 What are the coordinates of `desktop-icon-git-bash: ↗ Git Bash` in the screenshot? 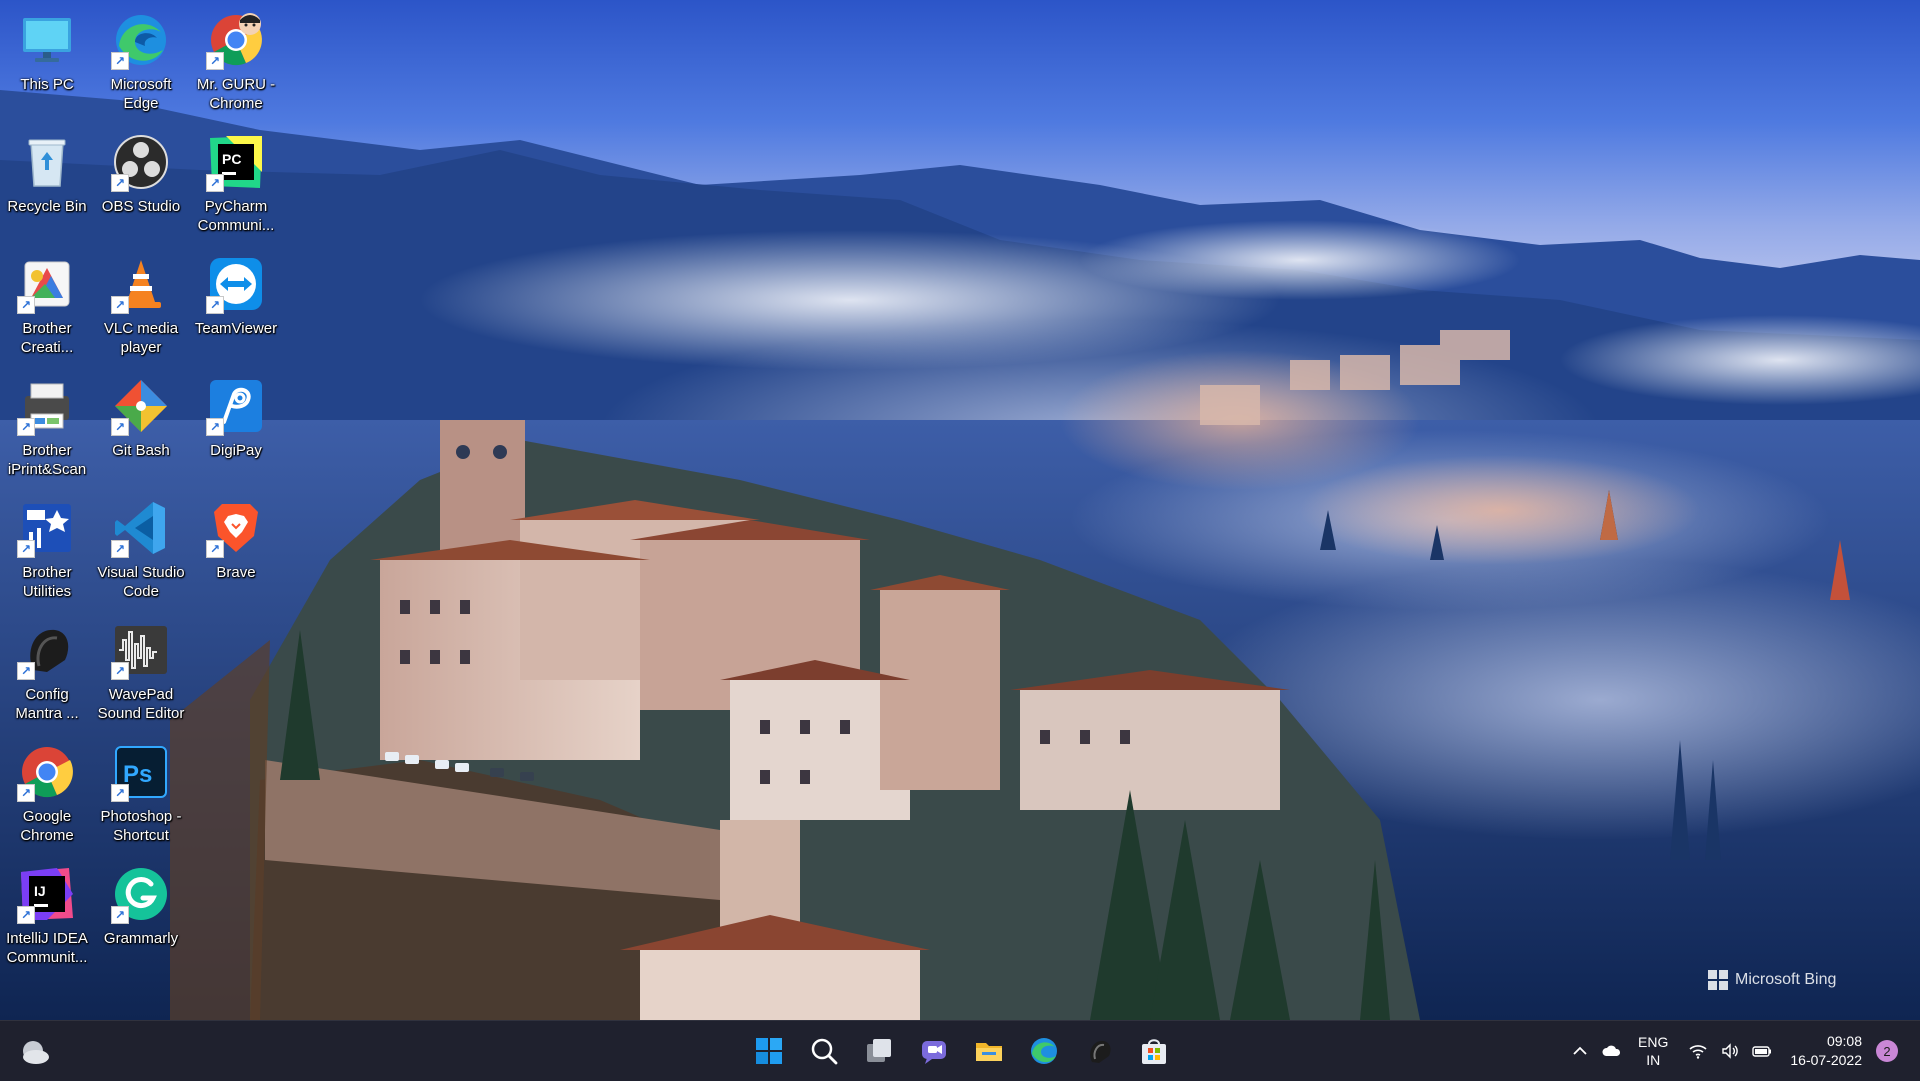 It's located at (141, 425).